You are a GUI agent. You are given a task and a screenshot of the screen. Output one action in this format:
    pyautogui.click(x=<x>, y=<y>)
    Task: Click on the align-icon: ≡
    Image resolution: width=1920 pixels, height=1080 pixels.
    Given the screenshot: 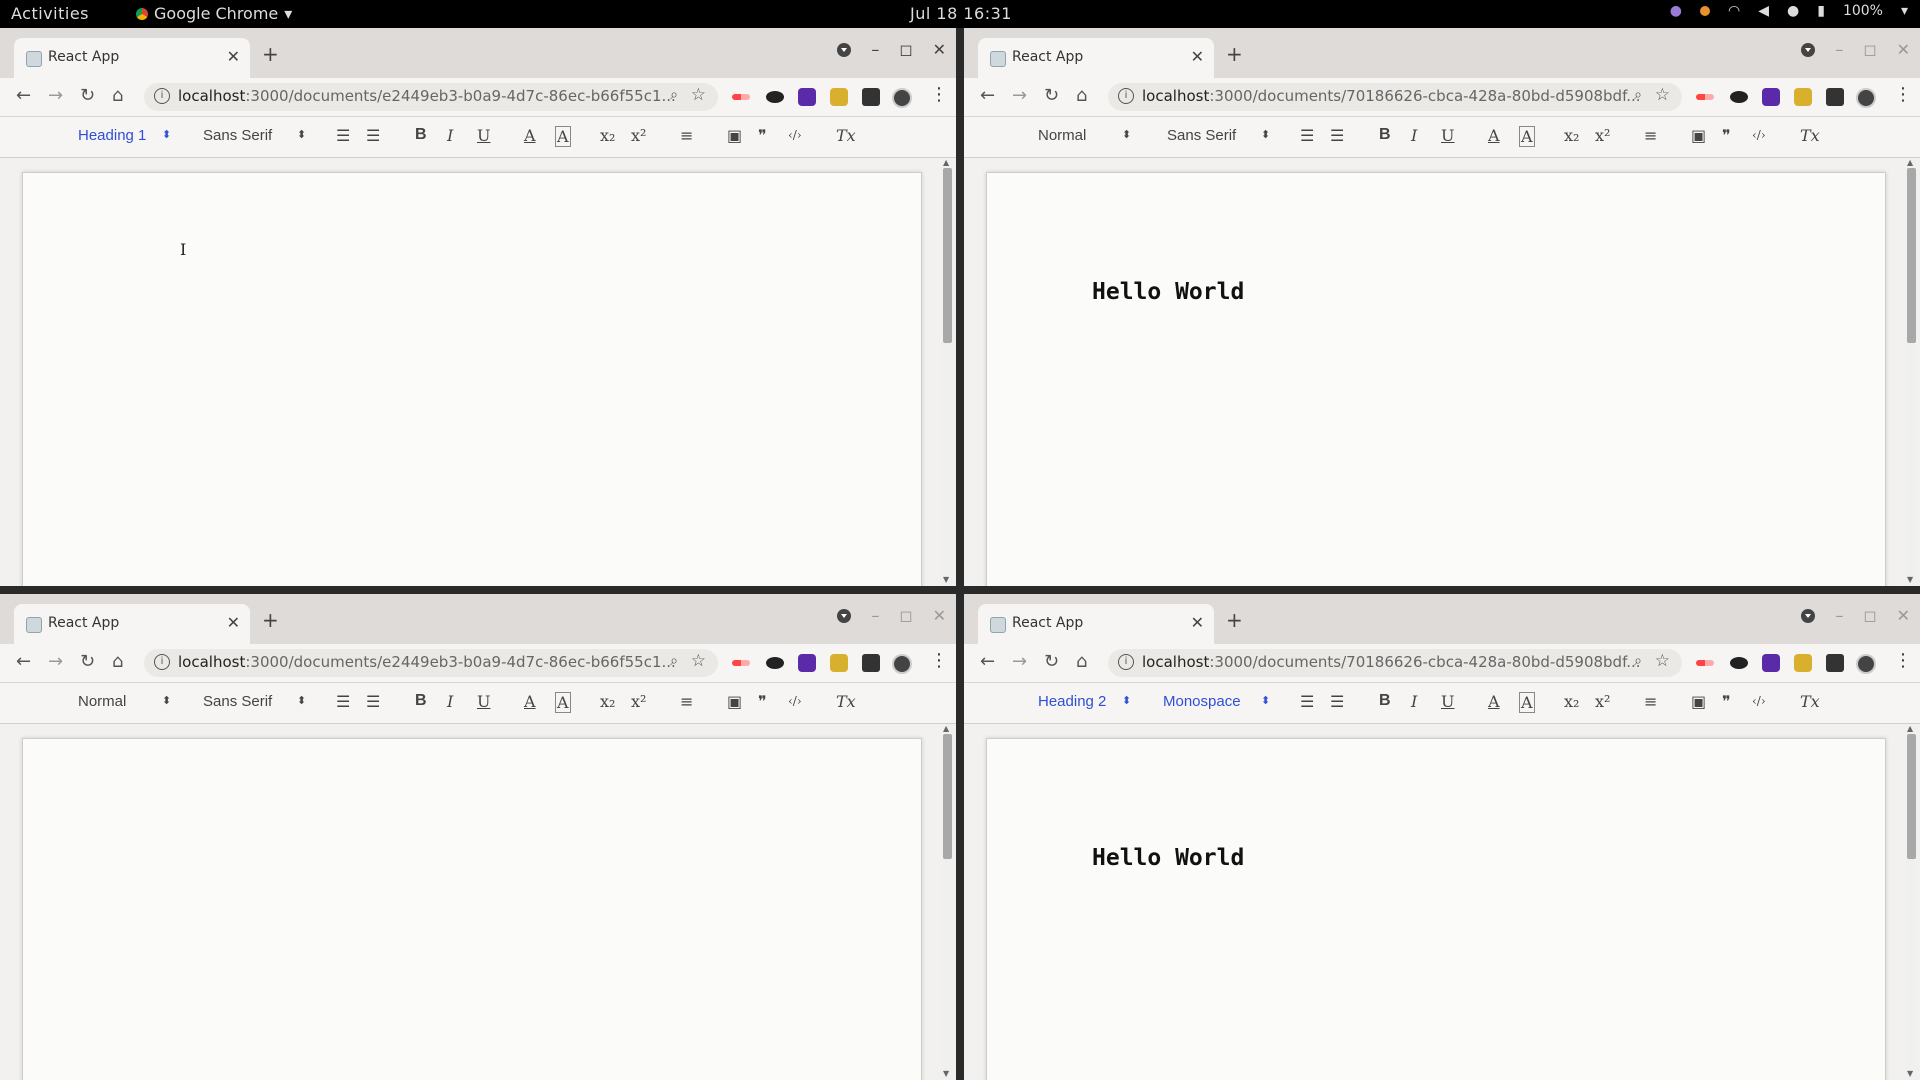 What is the action you would take?
    pyautogui.click(x=686, y=701)
    